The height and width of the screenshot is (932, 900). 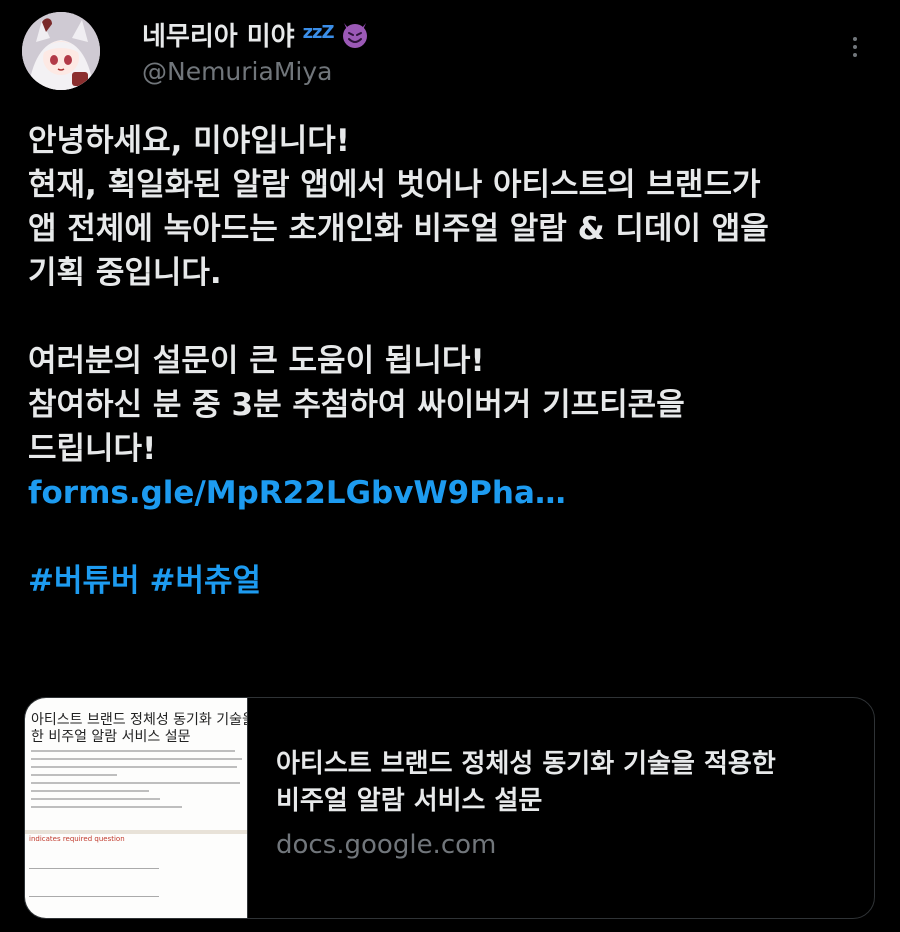 What do you see at coordinates (398, 229) in the screenshot?
I see `tweet-line: 앱 전체에 녹아드는 초개인화 비주얼 알람 & 디데이 앱을` at bounding box center [398, 229].